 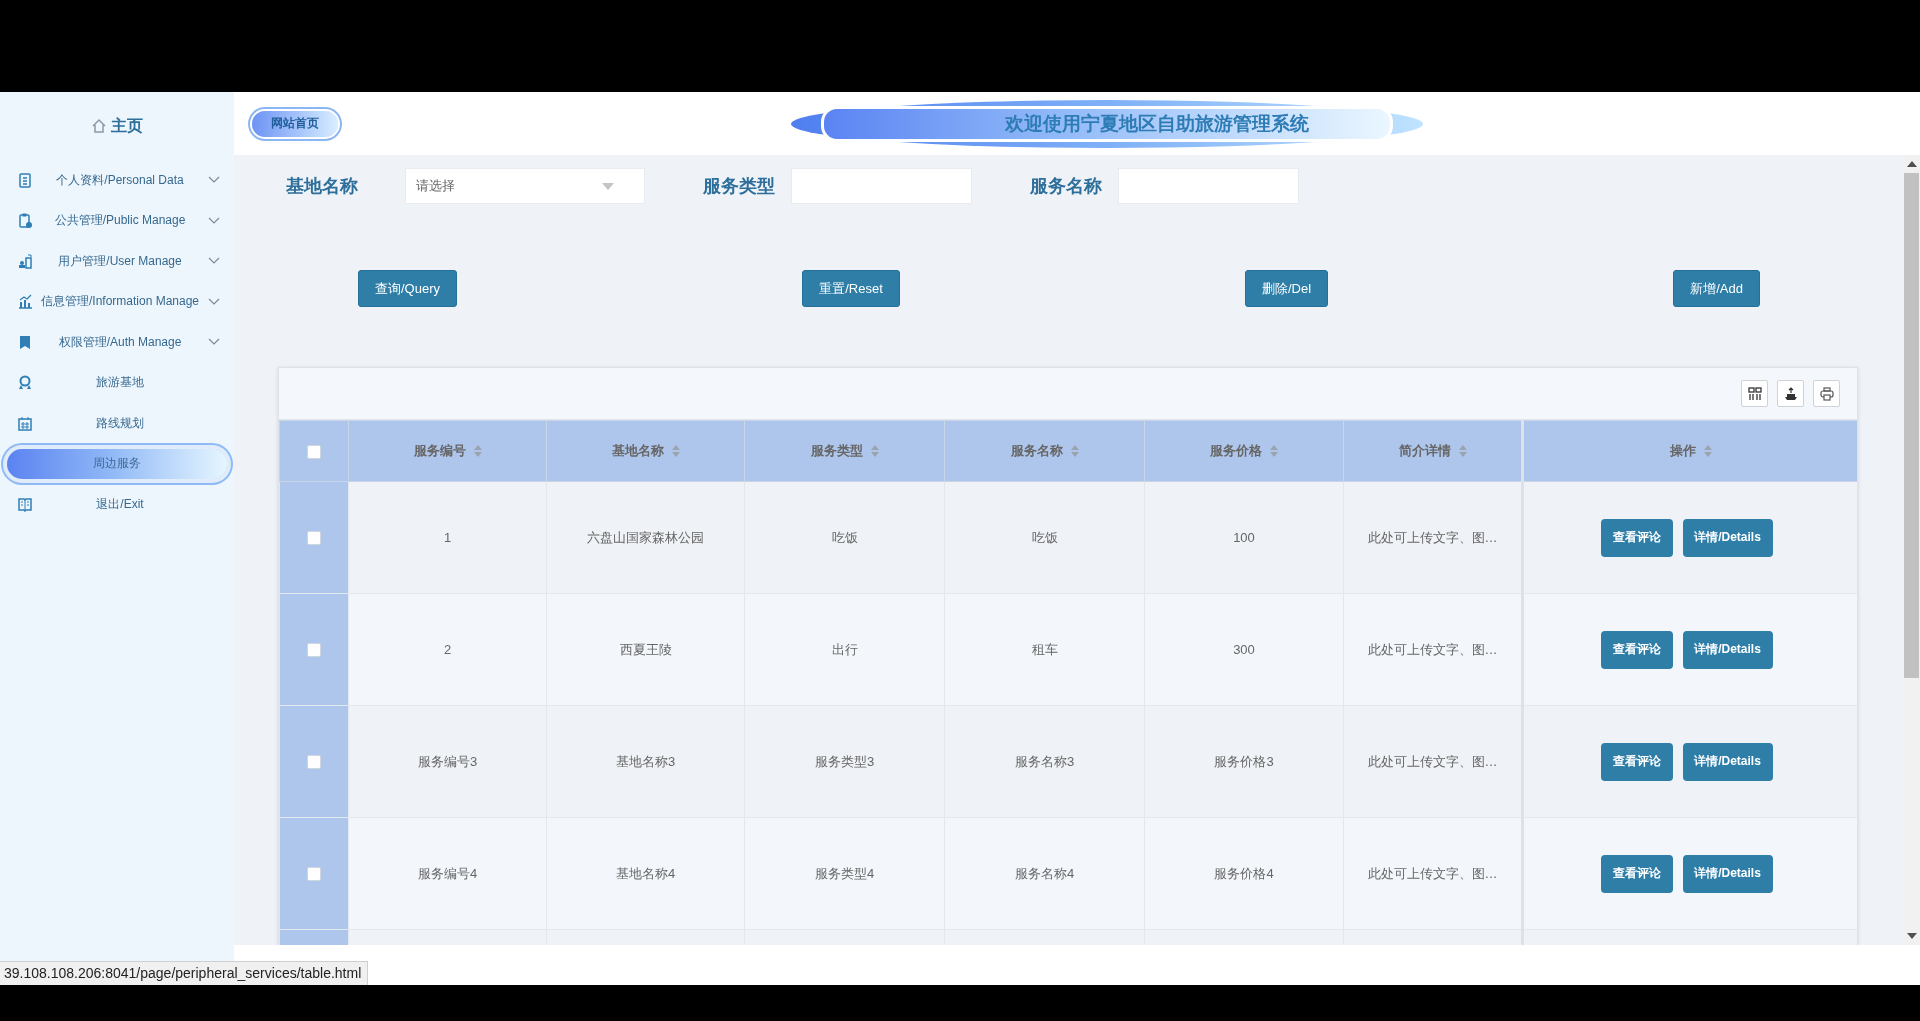 What do you see at coordinates (25, 261) in the screenshot?
I see `users-icon` at bounding box center [25, 261].